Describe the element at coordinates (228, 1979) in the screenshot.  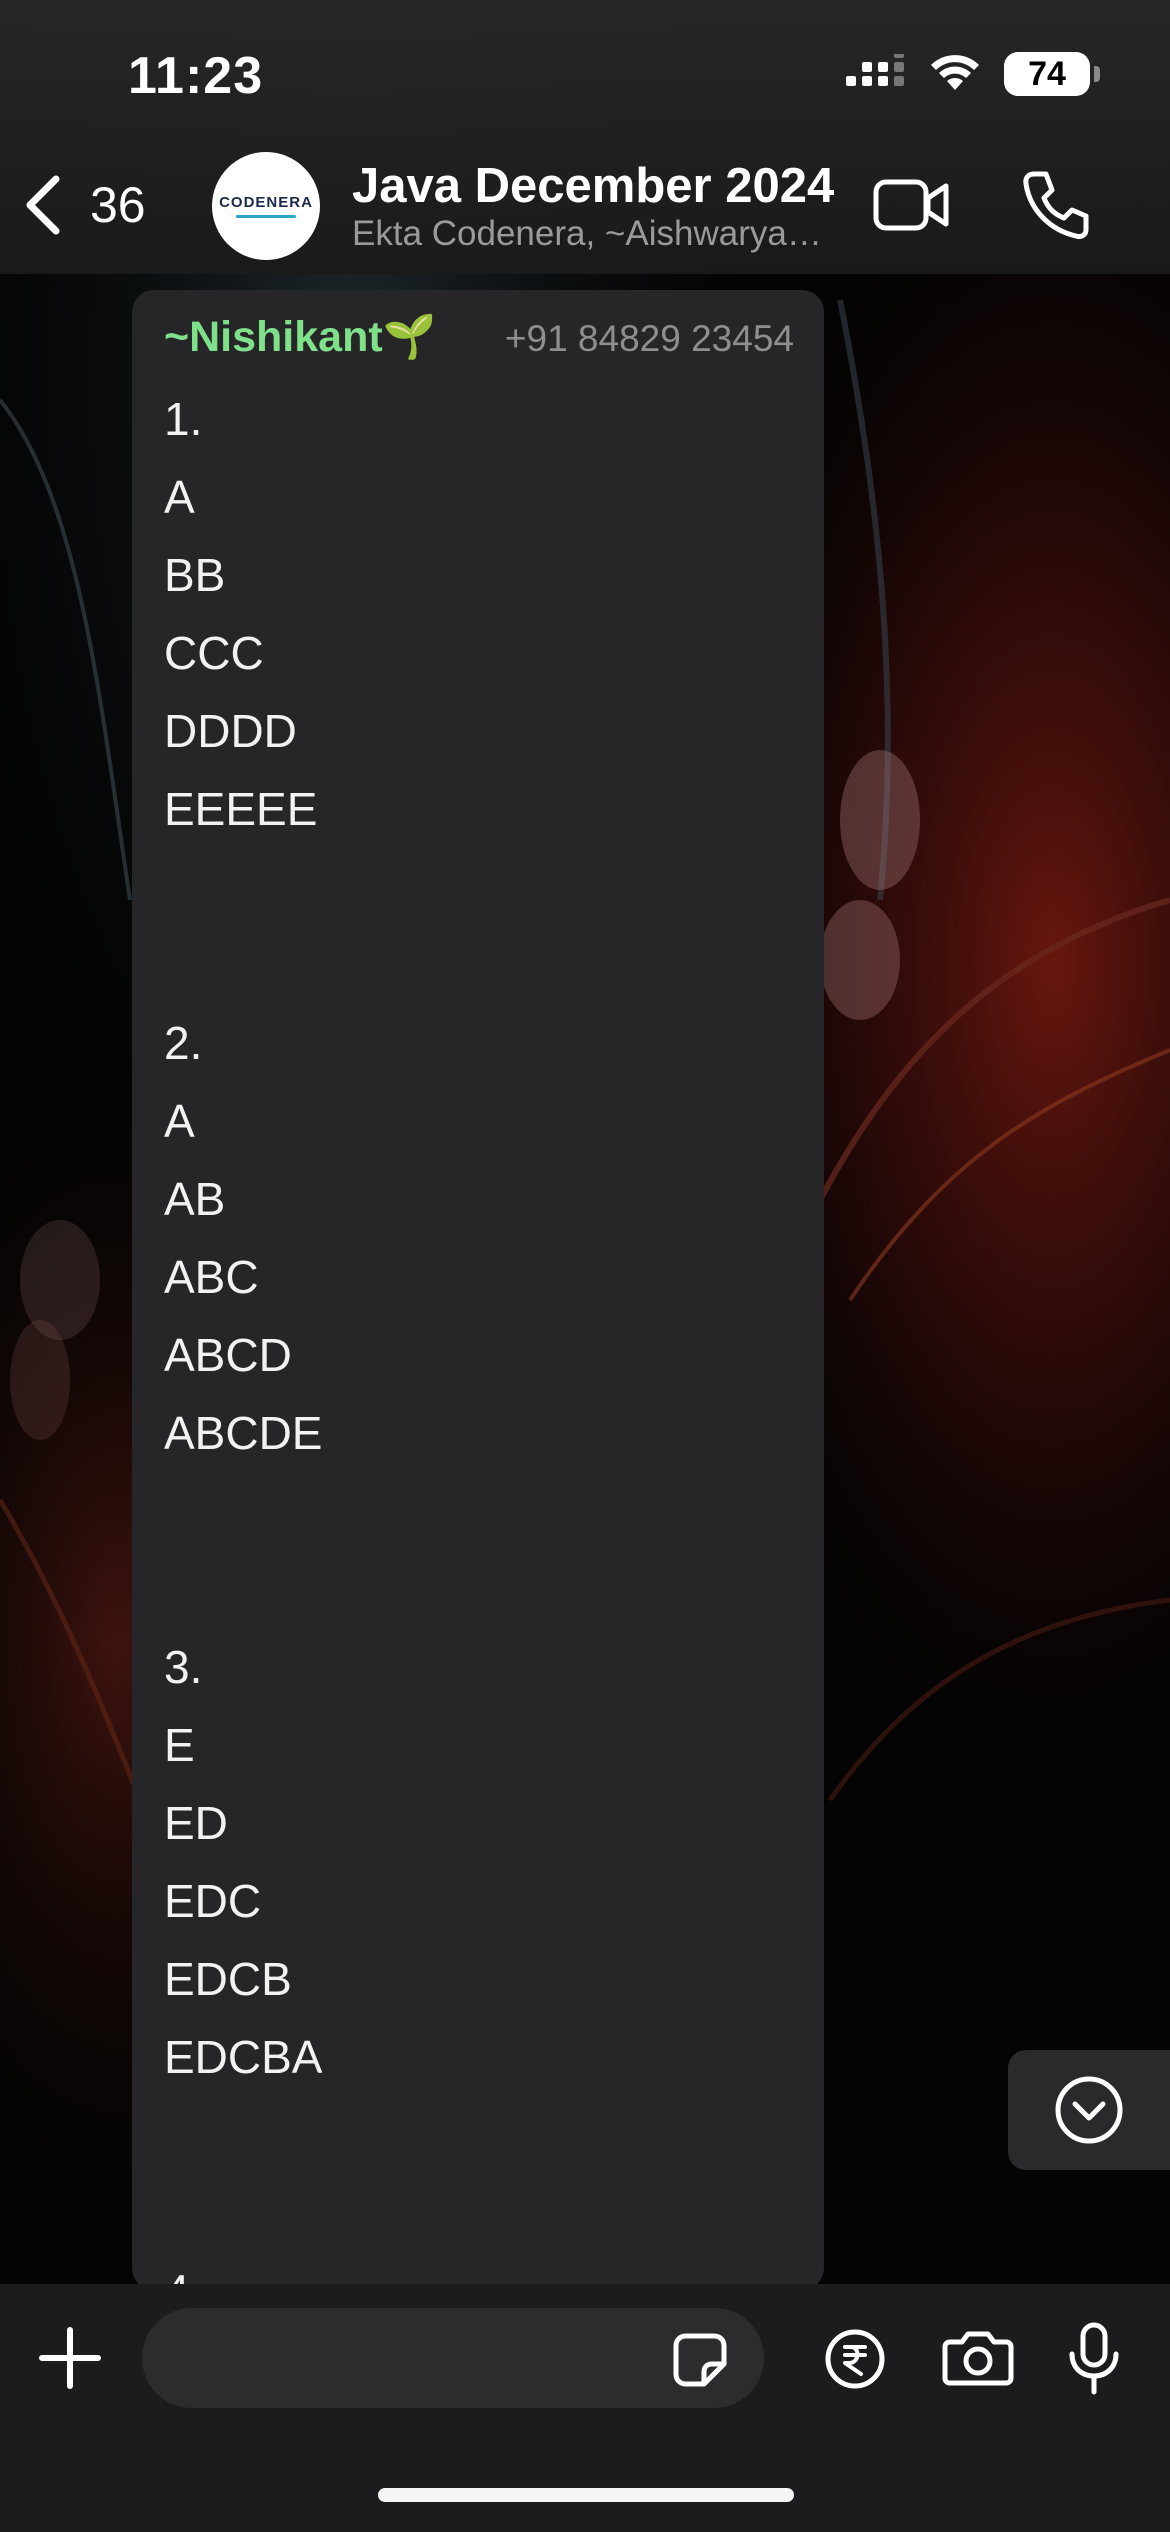
I see `message-line: EDCB` at that location.